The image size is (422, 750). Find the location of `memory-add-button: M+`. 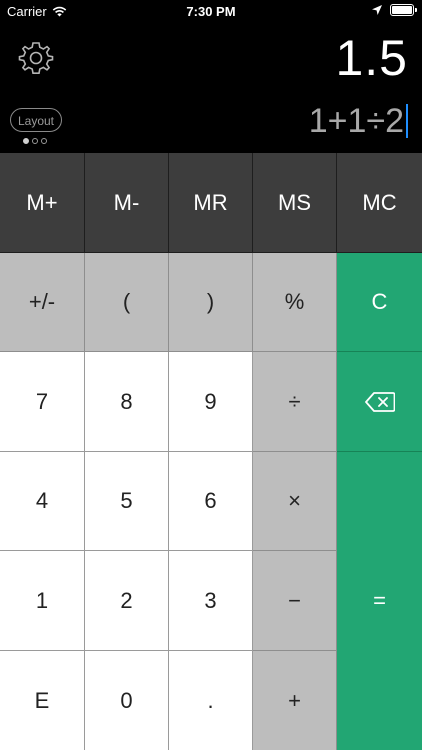

memory-add-button: M+ is located at coordinates (42, 203).